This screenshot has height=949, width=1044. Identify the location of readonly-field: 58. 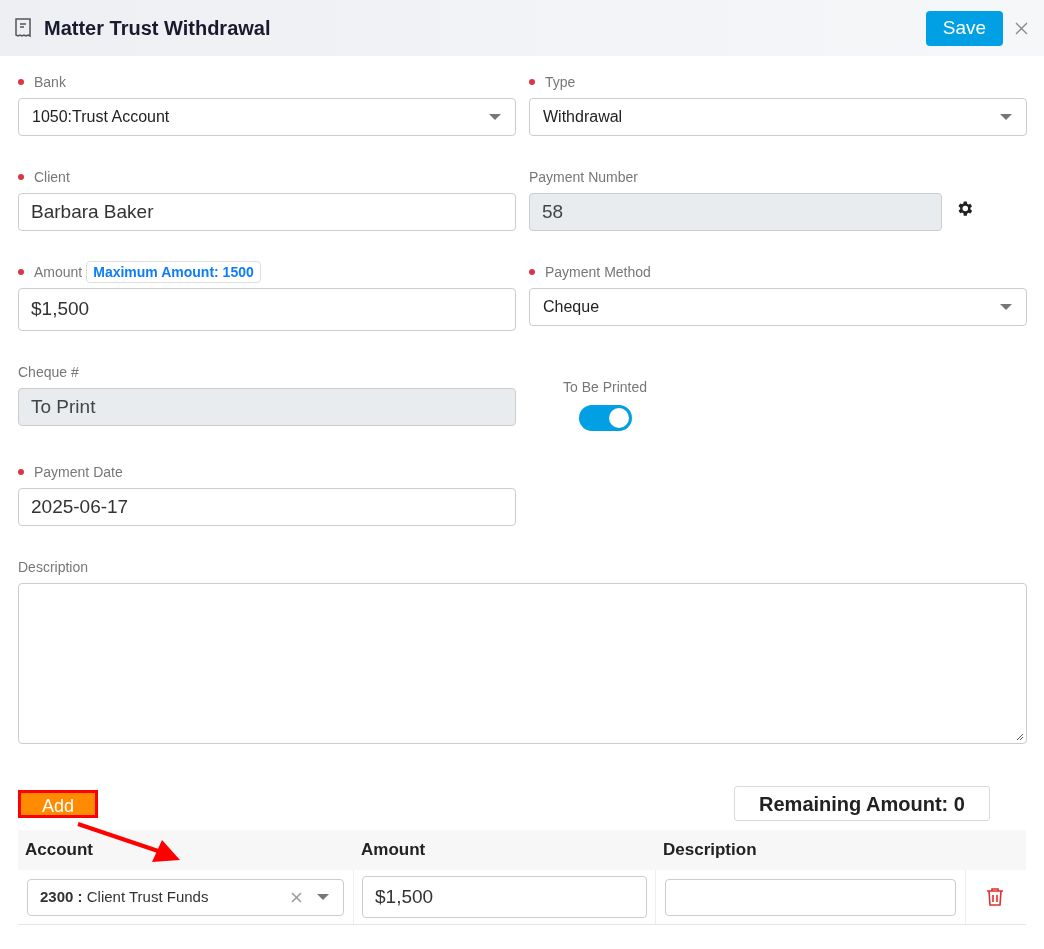
(735, 212).